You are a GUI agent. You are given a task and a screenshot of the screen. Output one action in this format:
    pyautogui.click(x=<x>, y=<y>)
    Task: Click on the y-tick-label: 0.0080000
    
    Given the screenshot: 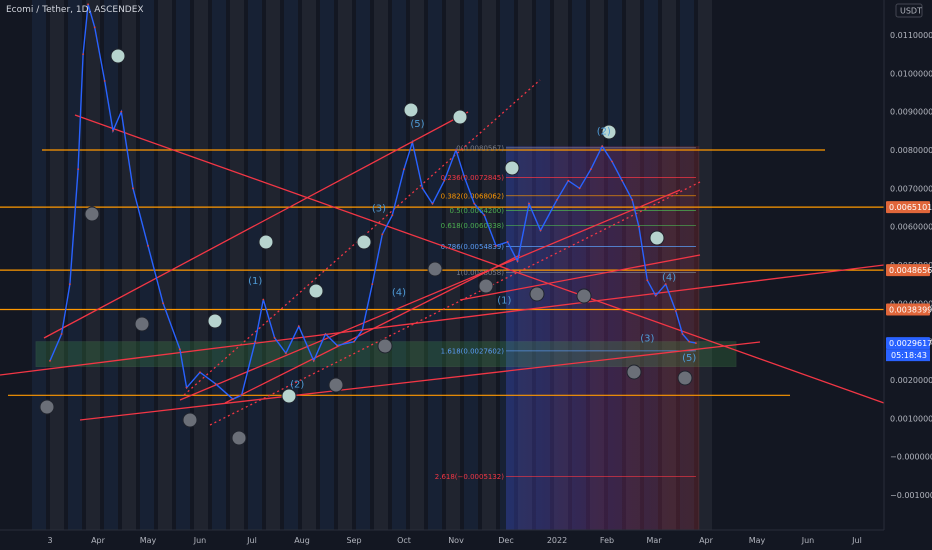 What is the action you would take?
    pyautogui.click(x=911, y=150)
    